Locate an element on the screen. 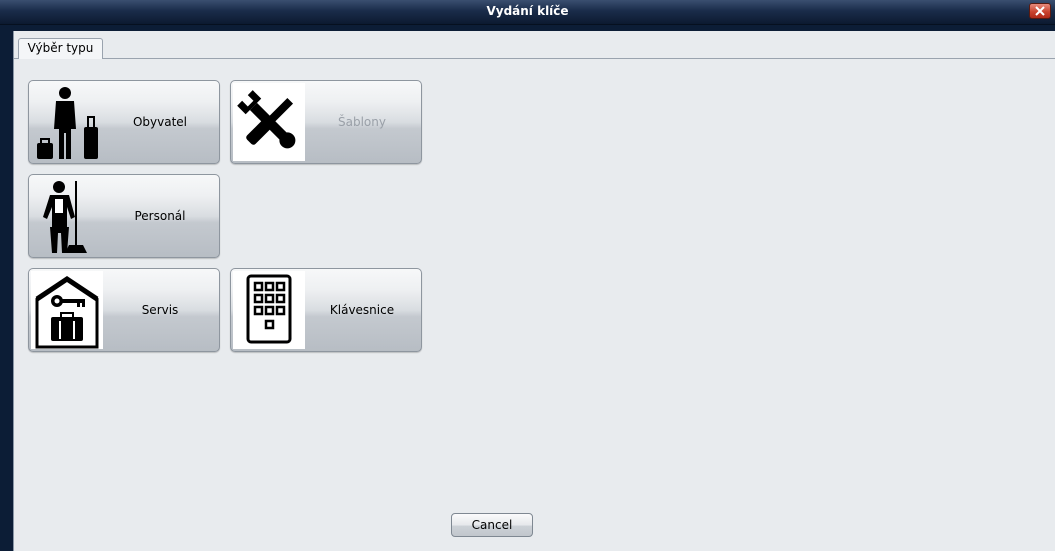 The width and height of the screenshot is (1055, 551). resident-button: Obyvatel is located at coordinates (124, 122).